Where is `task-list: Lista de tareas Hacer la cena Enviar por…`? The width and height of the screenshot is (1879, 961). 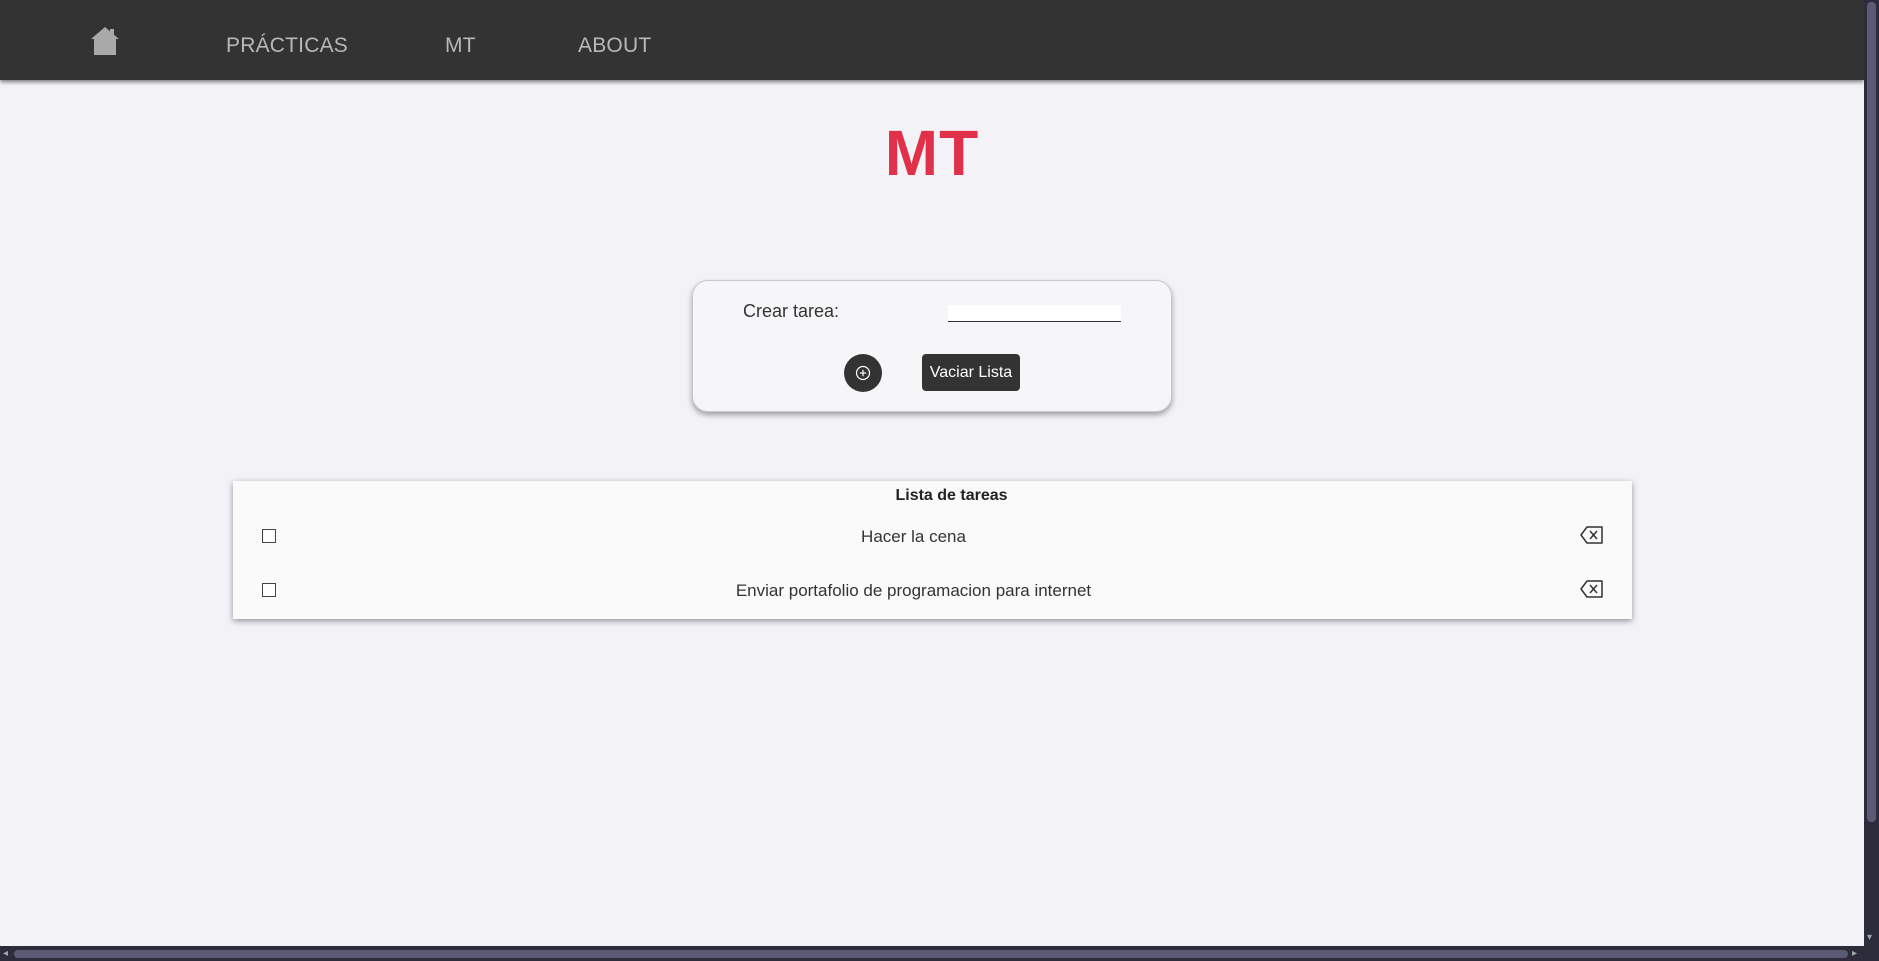
task-list: Lista de tareas Hacer la cena Enviar por… is located at coordinates (932, 550).